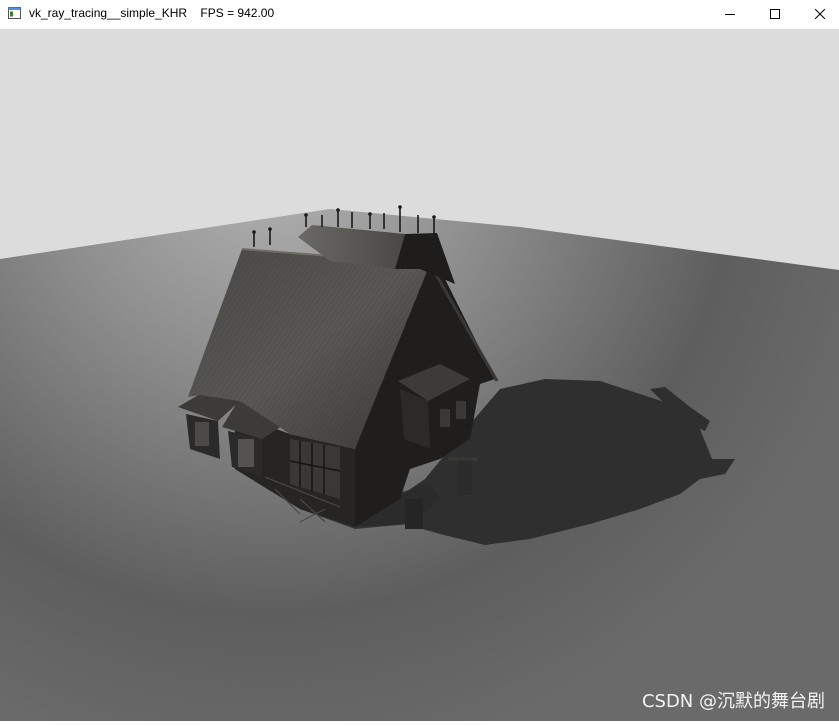 This screenshot has width=839, height=726. I want to click on dormer-right-window, so click(246, 453).